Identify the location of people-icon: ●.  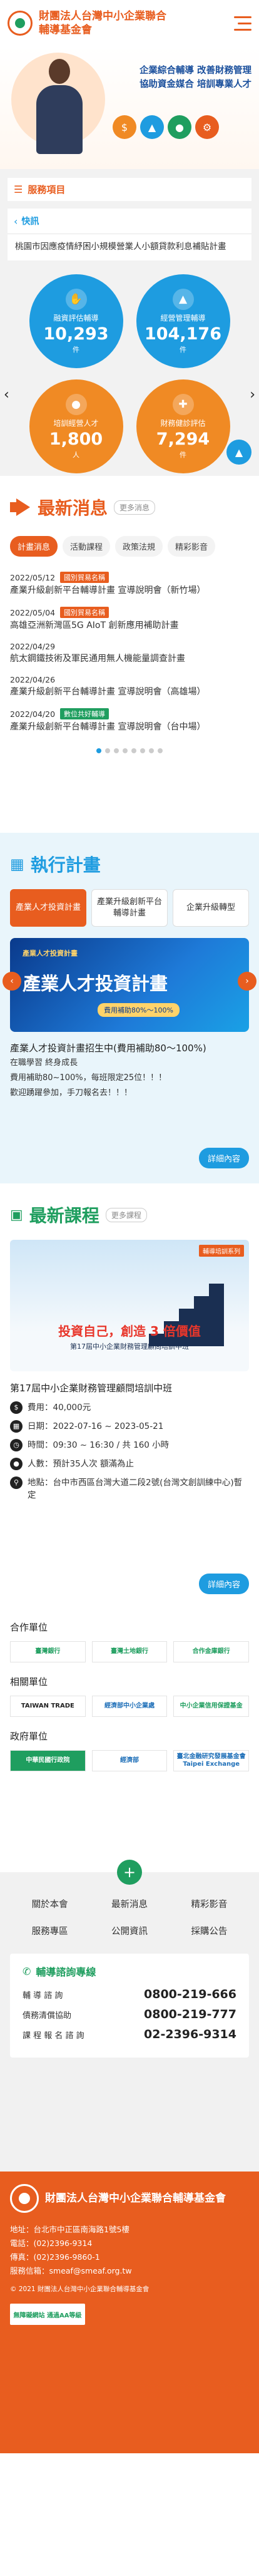
(179, 127).